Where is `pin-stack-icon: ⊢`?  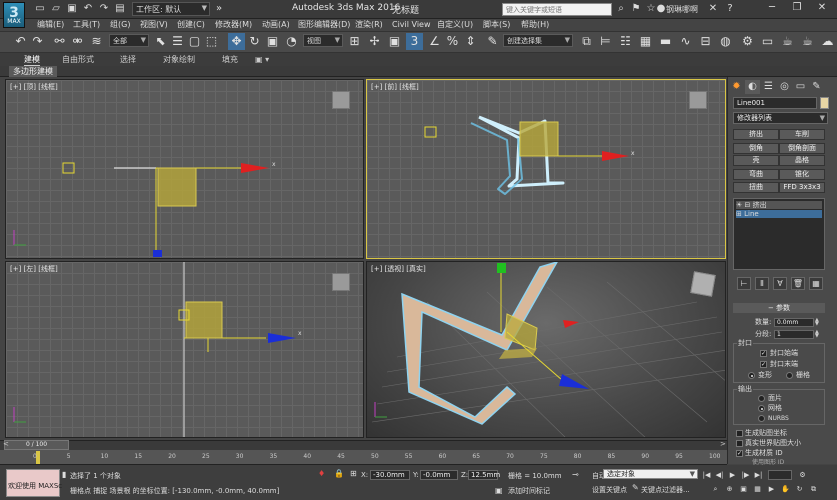
pin-stack-icon: ⊢ is located at coordinates (744, 283).